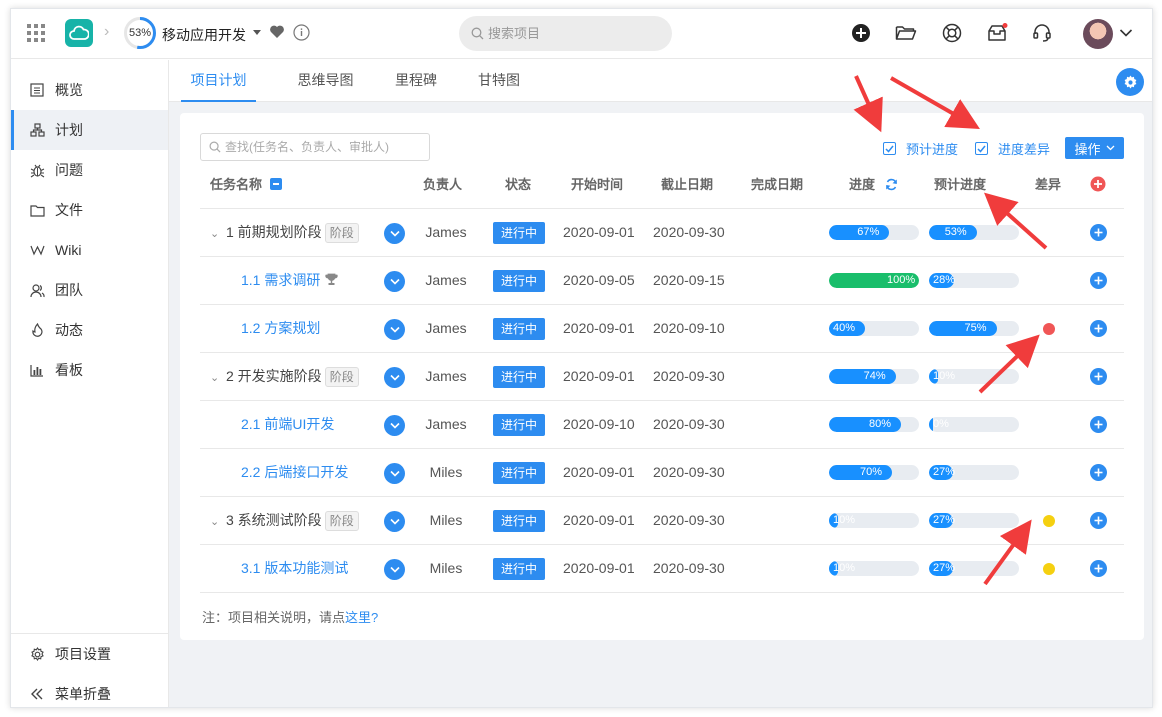 The width and height of the screenshot is (1162, 717). What do you see at coordinates (1126, 33) in the screenshot?
I see `avatar-chevron-down-icon` at bounding box center [1126, 33].